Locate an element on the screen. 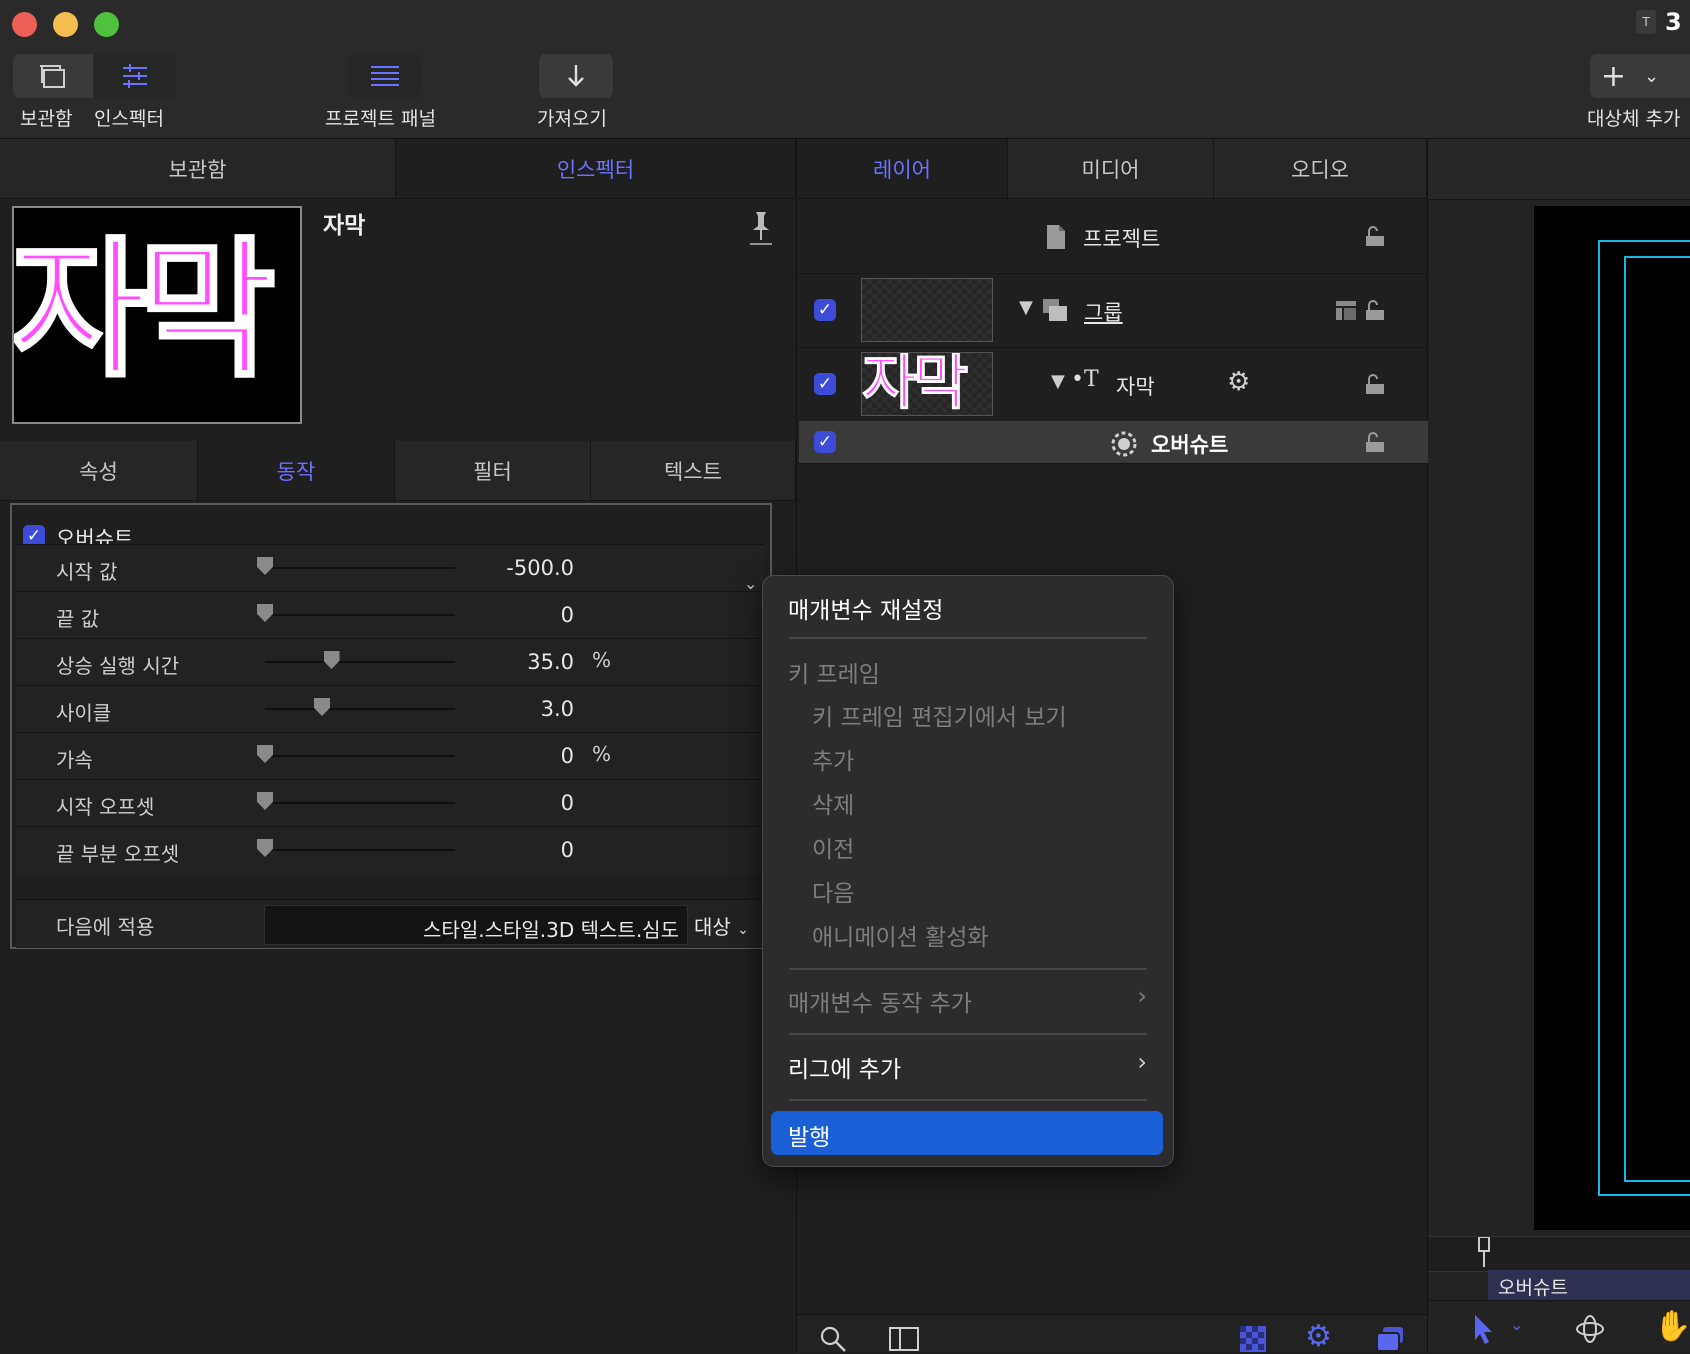  apply-to-field: 스타일.스타일.3D 텍스트.심도 is located at coordinates (476, 925).